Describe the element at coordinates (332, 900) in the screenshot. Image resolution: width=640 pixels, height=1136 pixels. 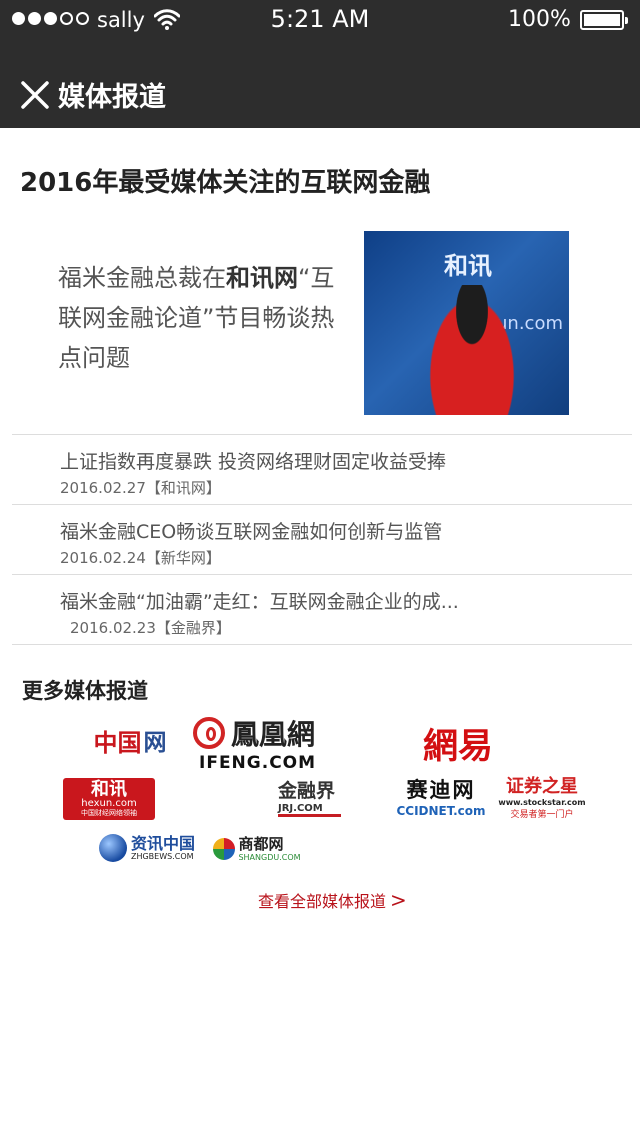
I see `view-all-media-link: 查看全部媒体报道 >` at that location.